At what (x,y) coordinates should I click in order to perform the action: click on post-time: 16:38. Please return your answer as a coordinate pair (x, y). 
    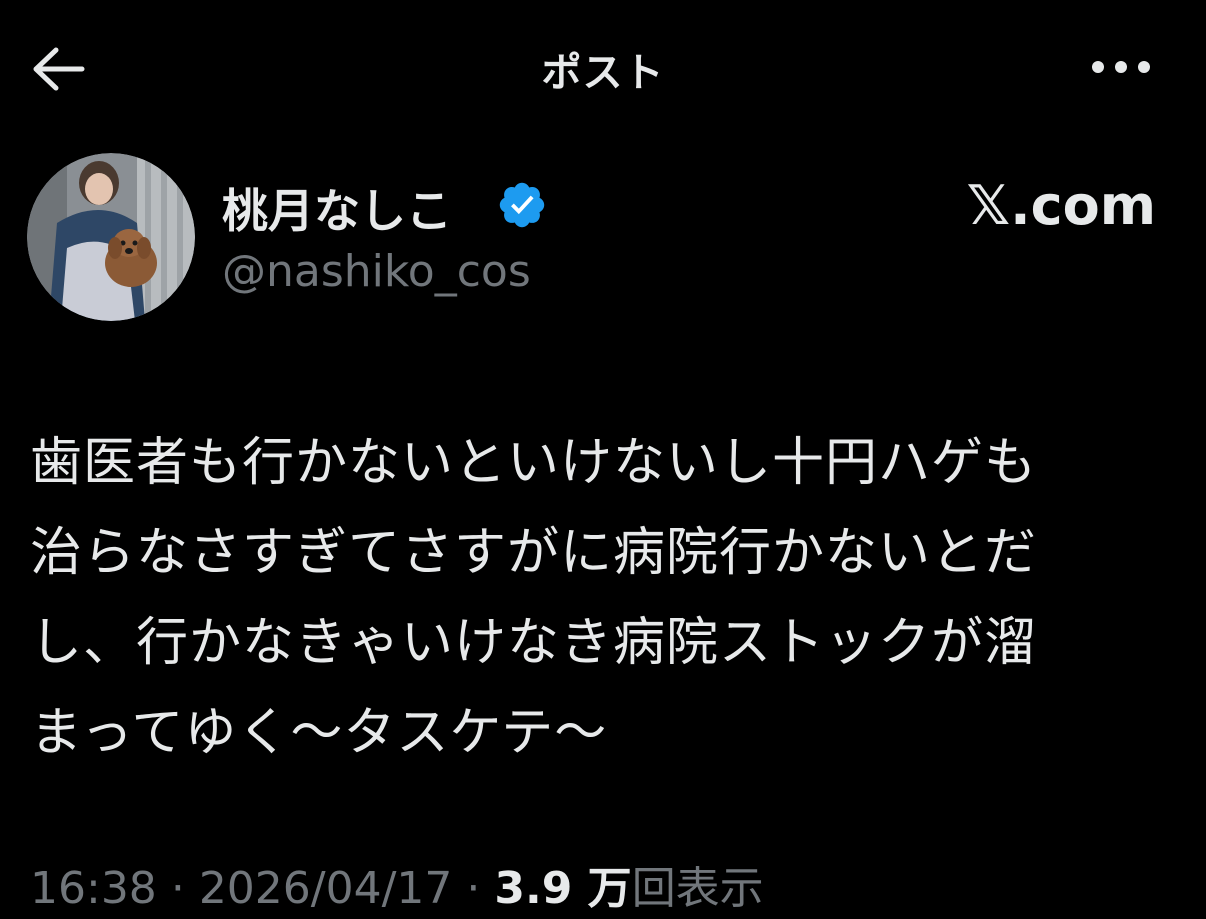
    Looking at the image, I should click on (93, 888).